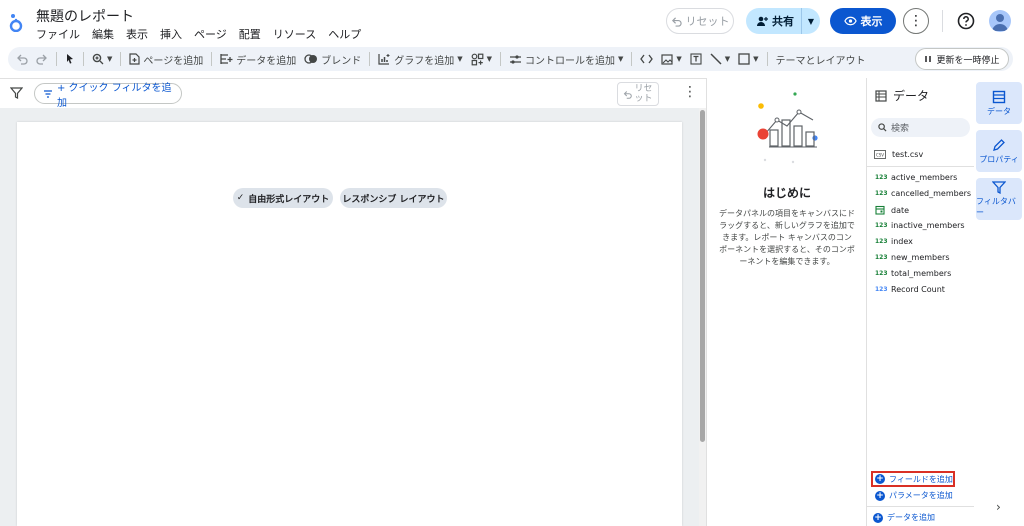  Describe the element at coordinates (47, 93) in the screenshot. I see `filter-list-icon` at that location.